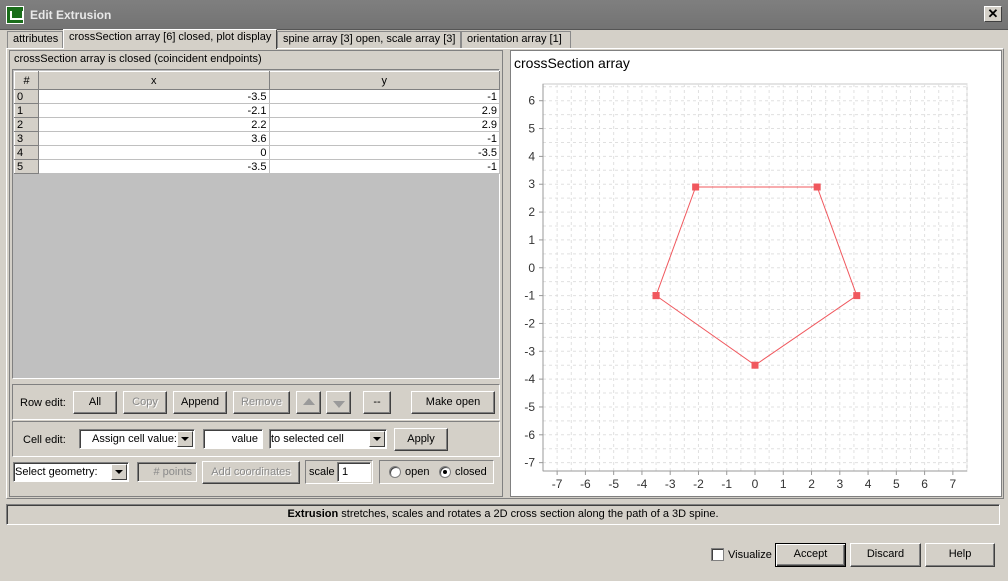 Image resolution: width=1008 pixels, height=581 pixels. I want to click on move-up-button, so click(308, 402).